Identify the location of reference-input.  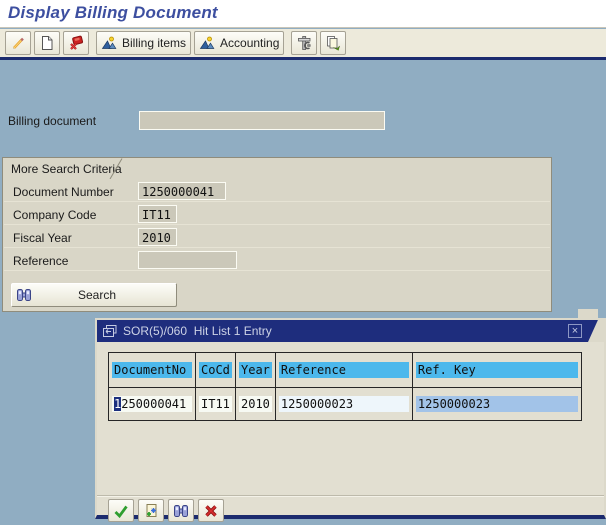
(187, 260).